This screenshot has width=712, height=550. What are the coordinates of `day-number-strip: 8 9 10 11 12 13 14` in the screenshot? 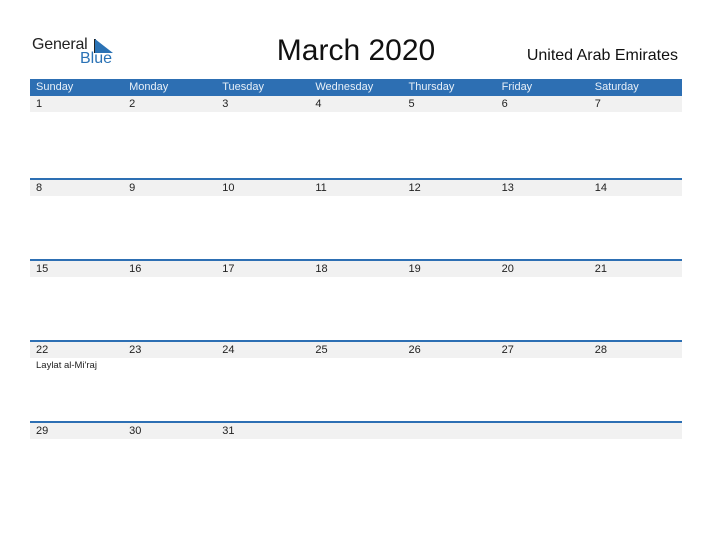 It's located at (356, 188).